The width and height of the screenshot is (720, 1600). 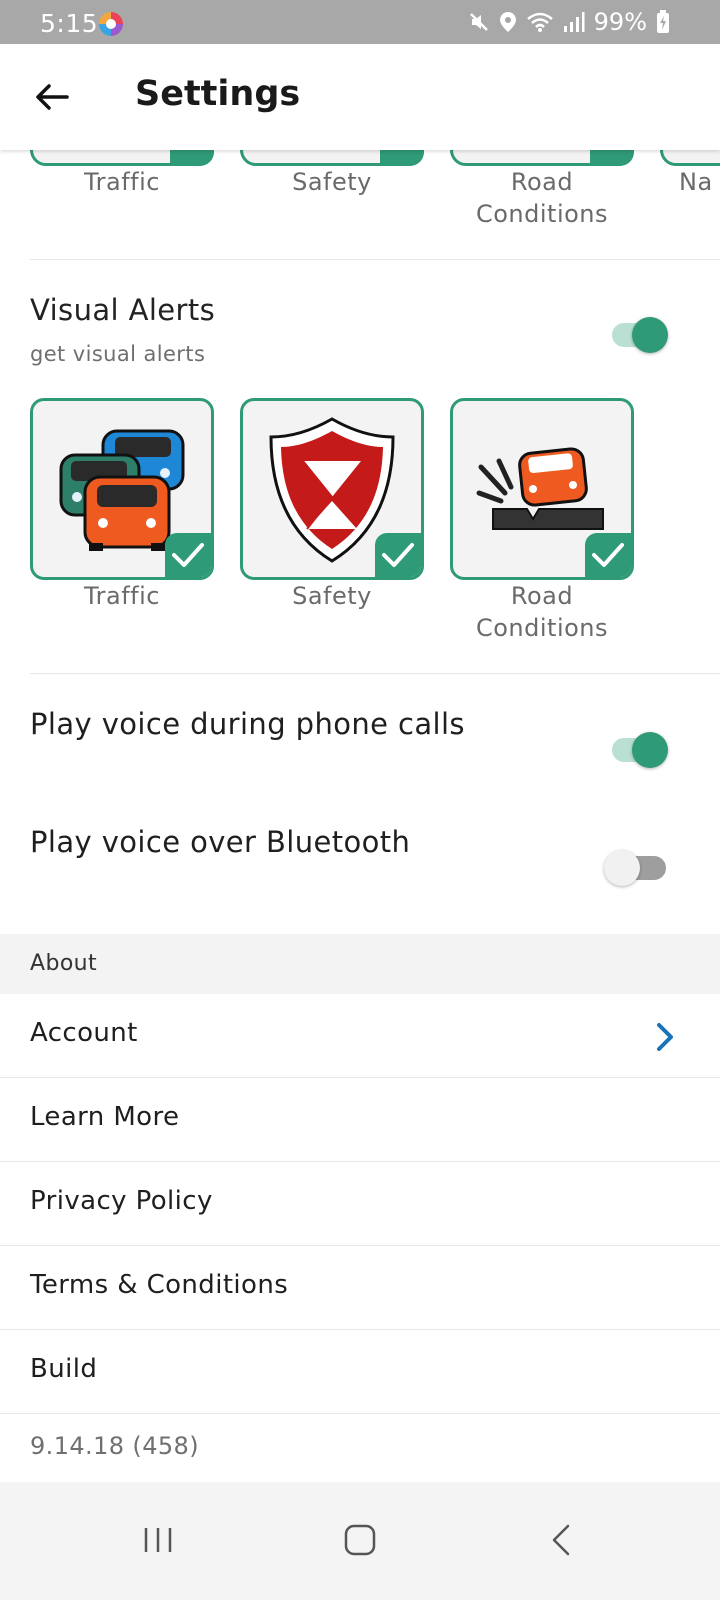 I want to click on system-nav-bar, so click(x=360, y=1541).